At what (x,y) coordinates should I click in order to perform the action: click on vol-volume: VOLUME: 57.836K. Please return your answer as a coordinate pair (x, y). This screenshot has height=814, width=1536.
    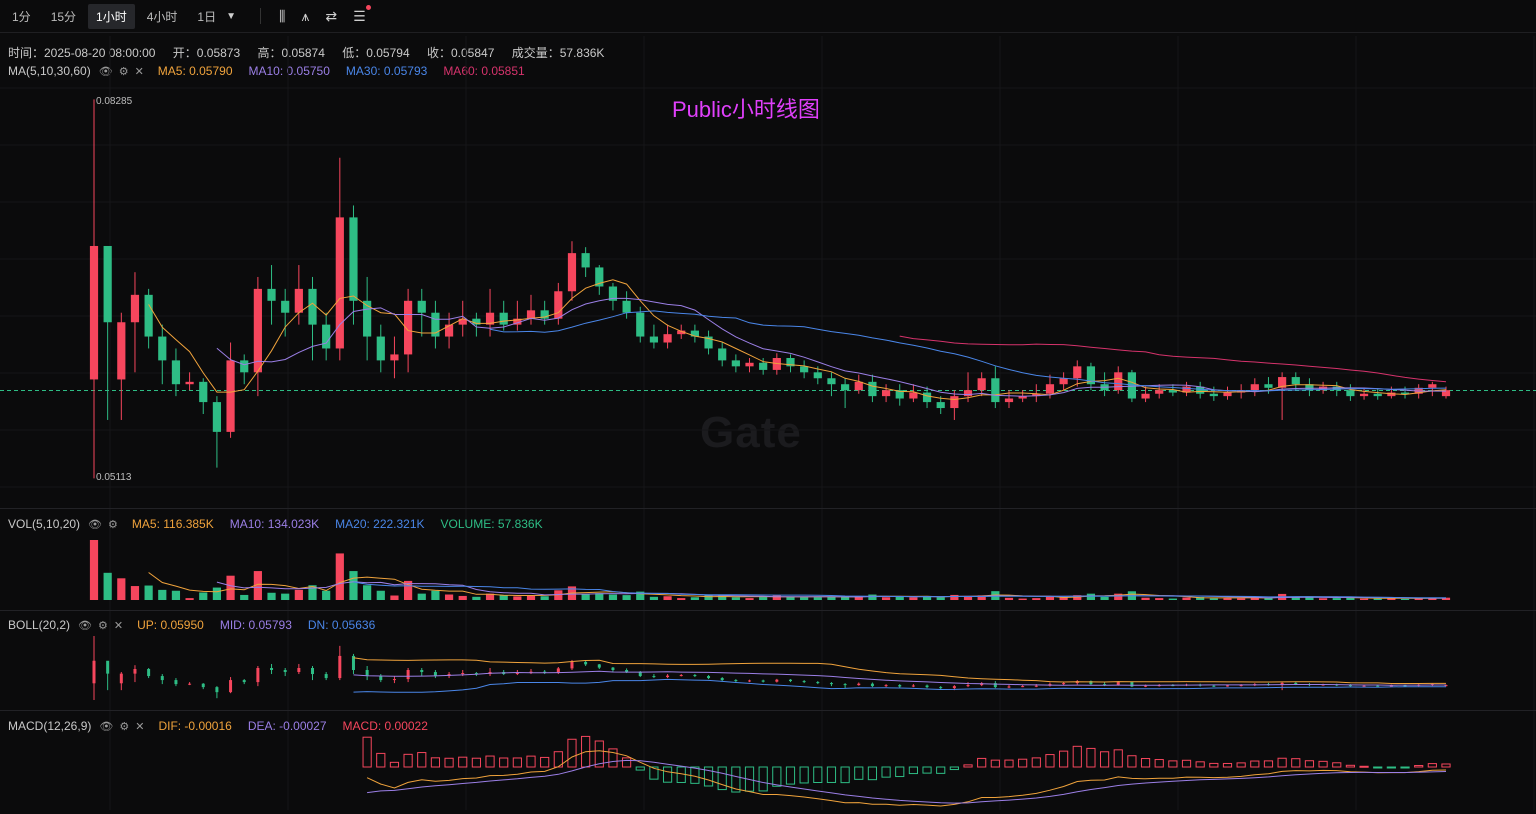
    Looking at the image, I should click on (491, 524).